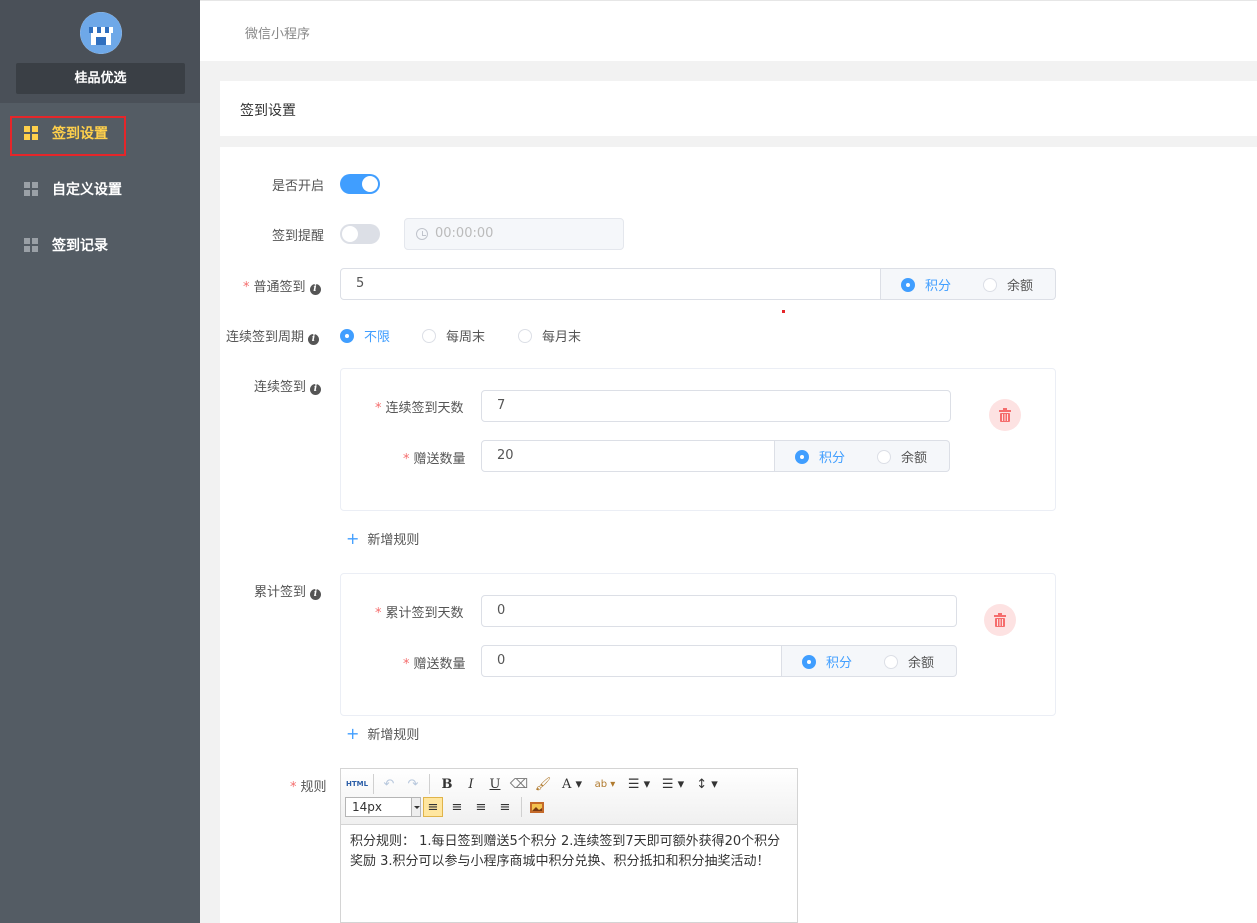 This screenshot has height=923, width=1257. What do you see at coordinates (716, 406) in the screenshot?
I see `continuous-days-input: 7` at bounding box center [716, 406].